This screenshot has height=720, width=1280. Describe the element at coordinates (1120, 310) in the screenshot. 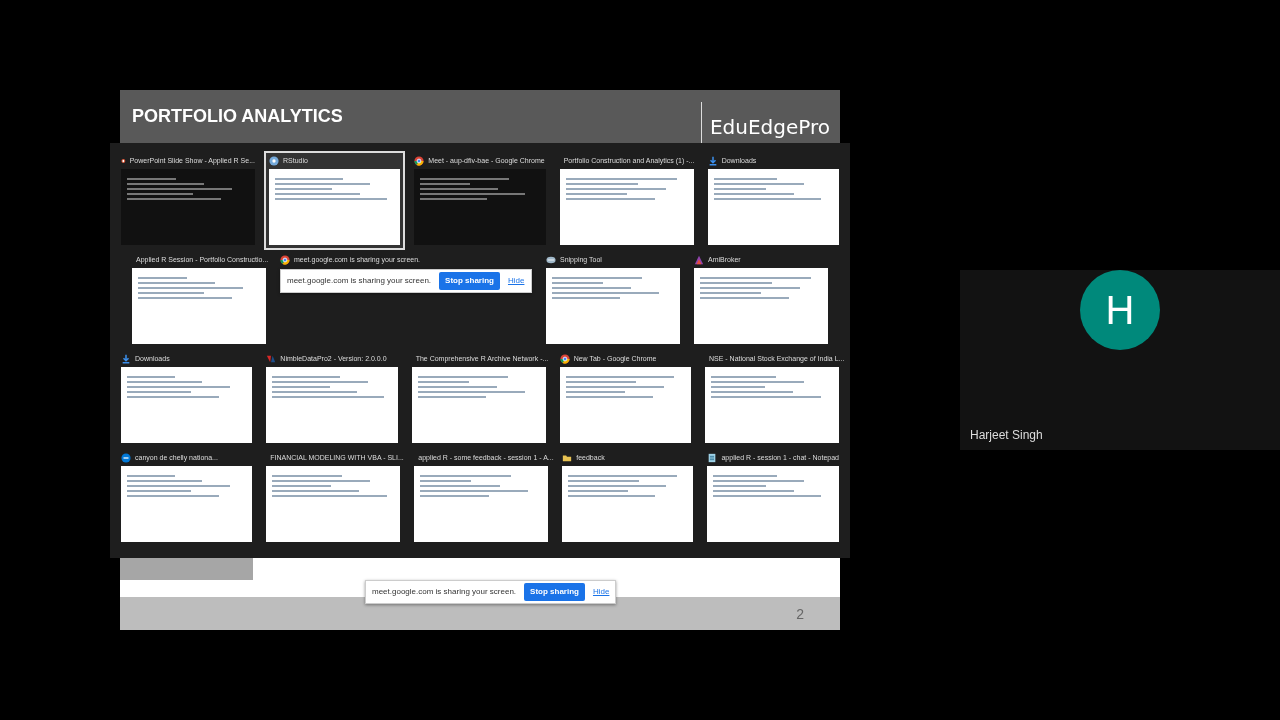

I see `avatar-circle: H` at that location.